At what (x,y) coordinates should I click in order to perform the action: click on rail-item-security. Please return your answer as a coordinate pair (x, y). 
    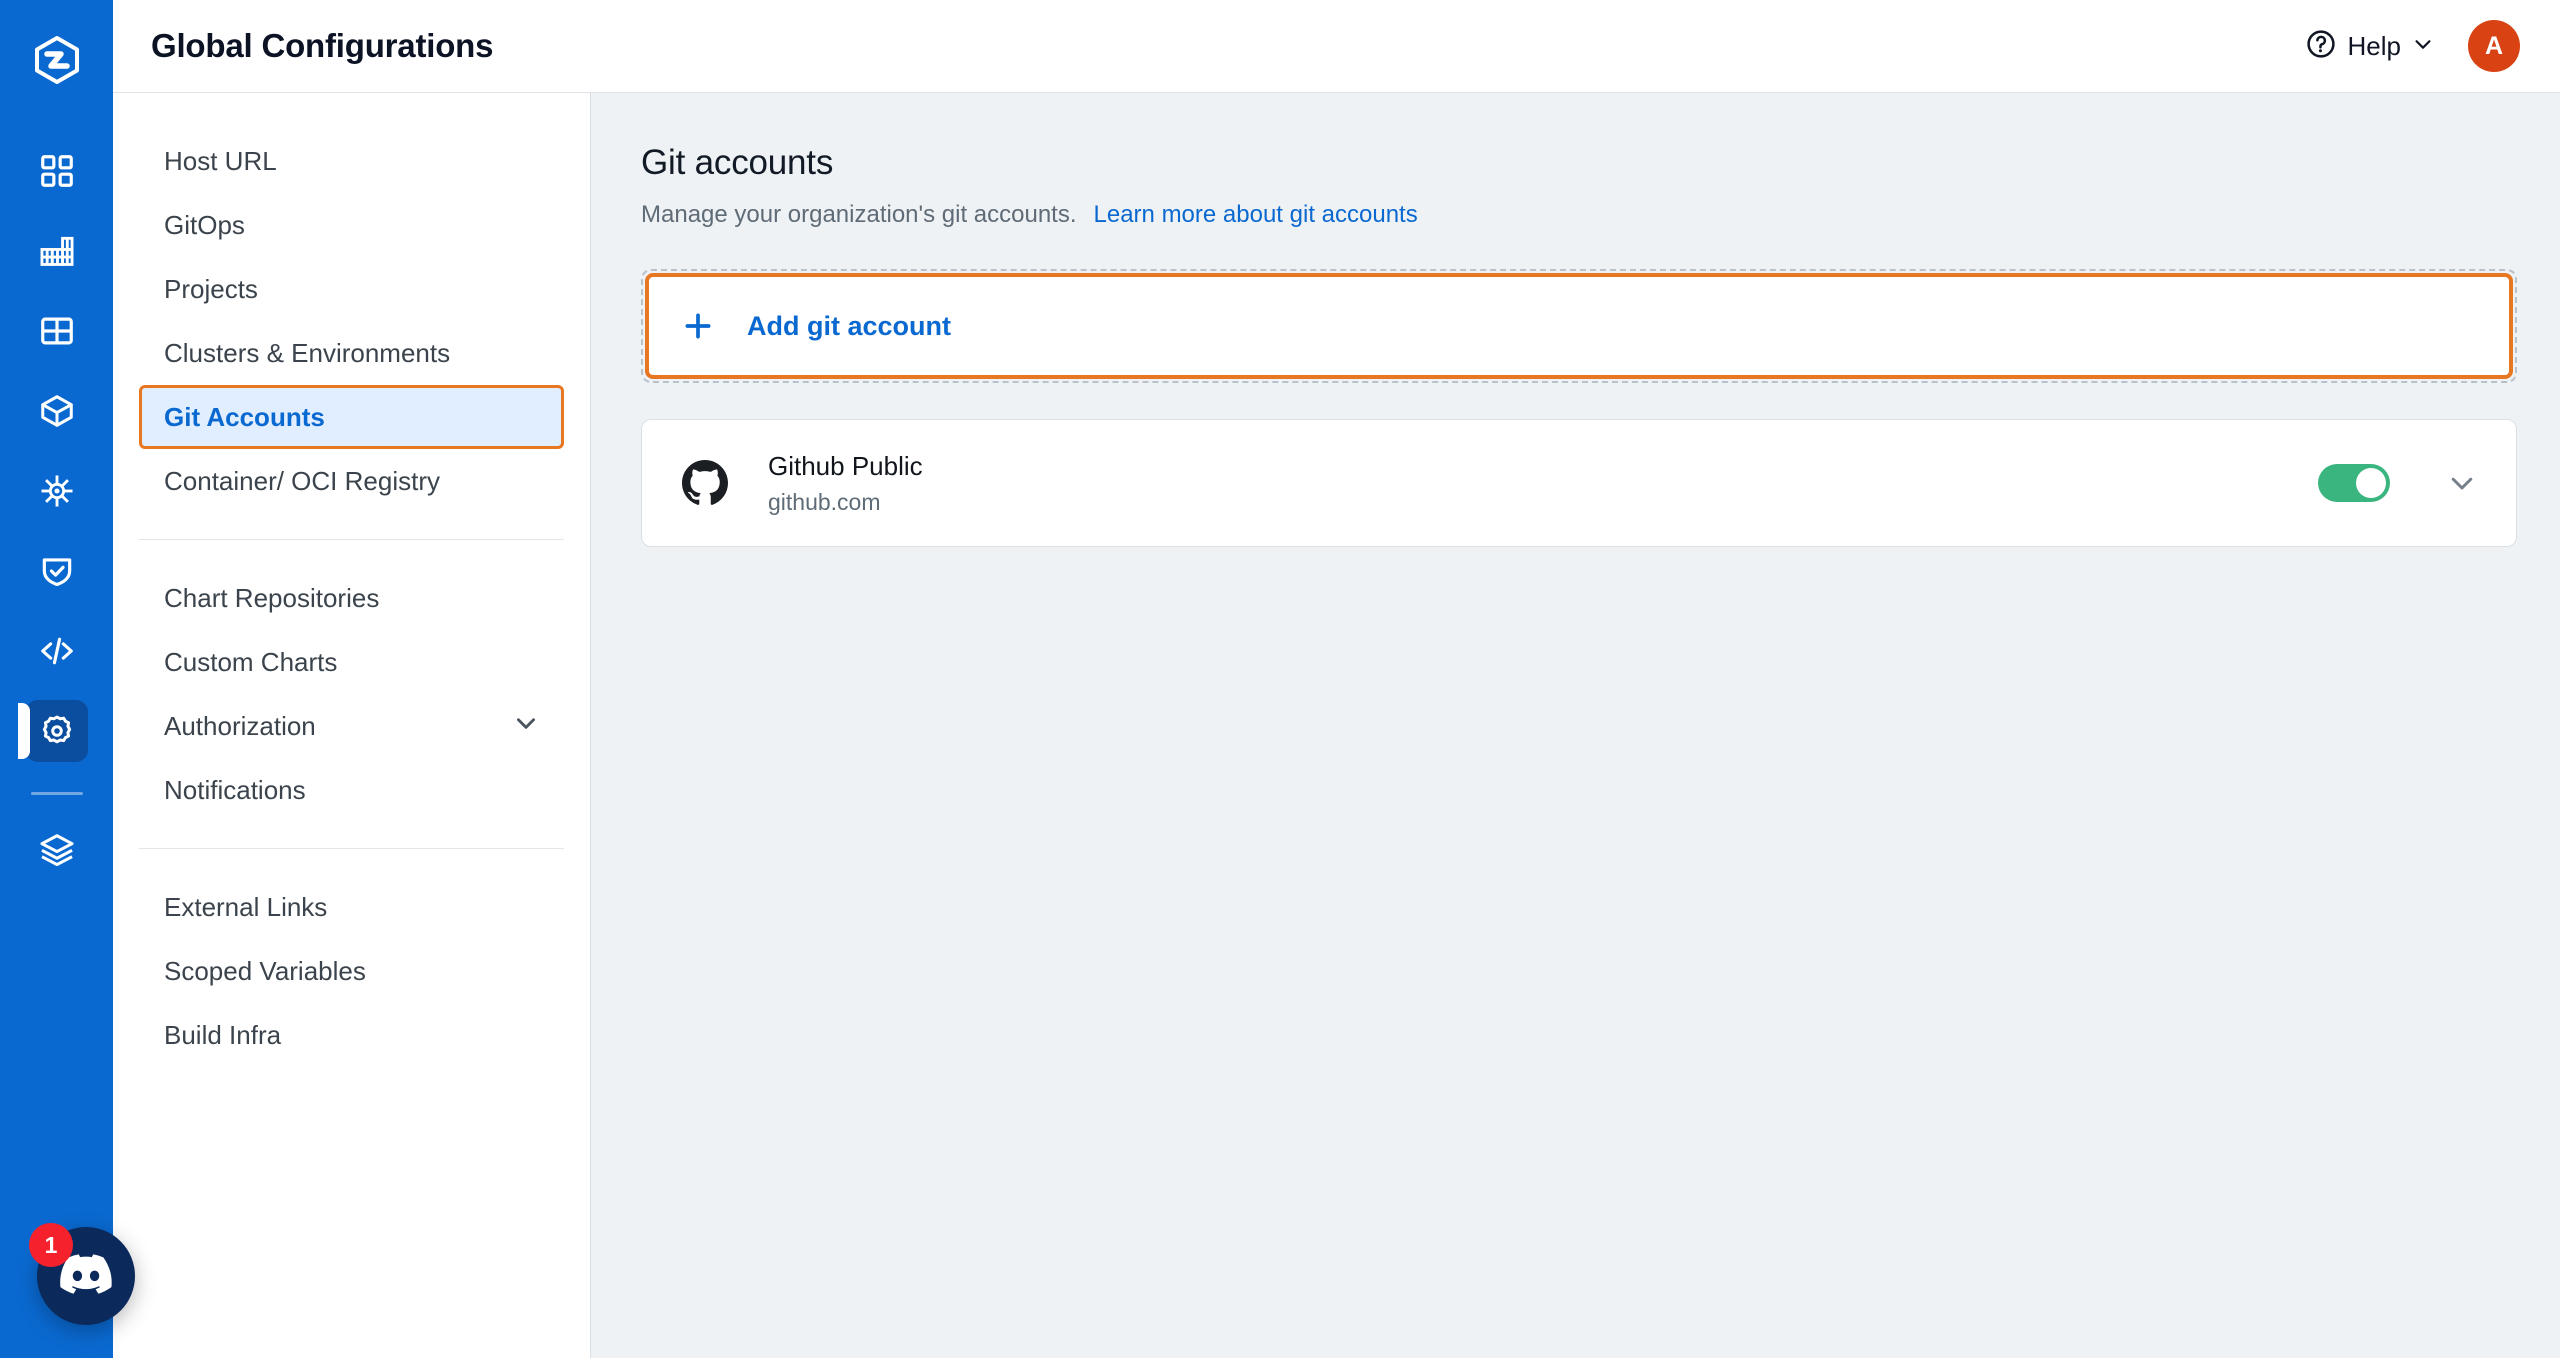
    Looking at the image, I should click on (57, 571).